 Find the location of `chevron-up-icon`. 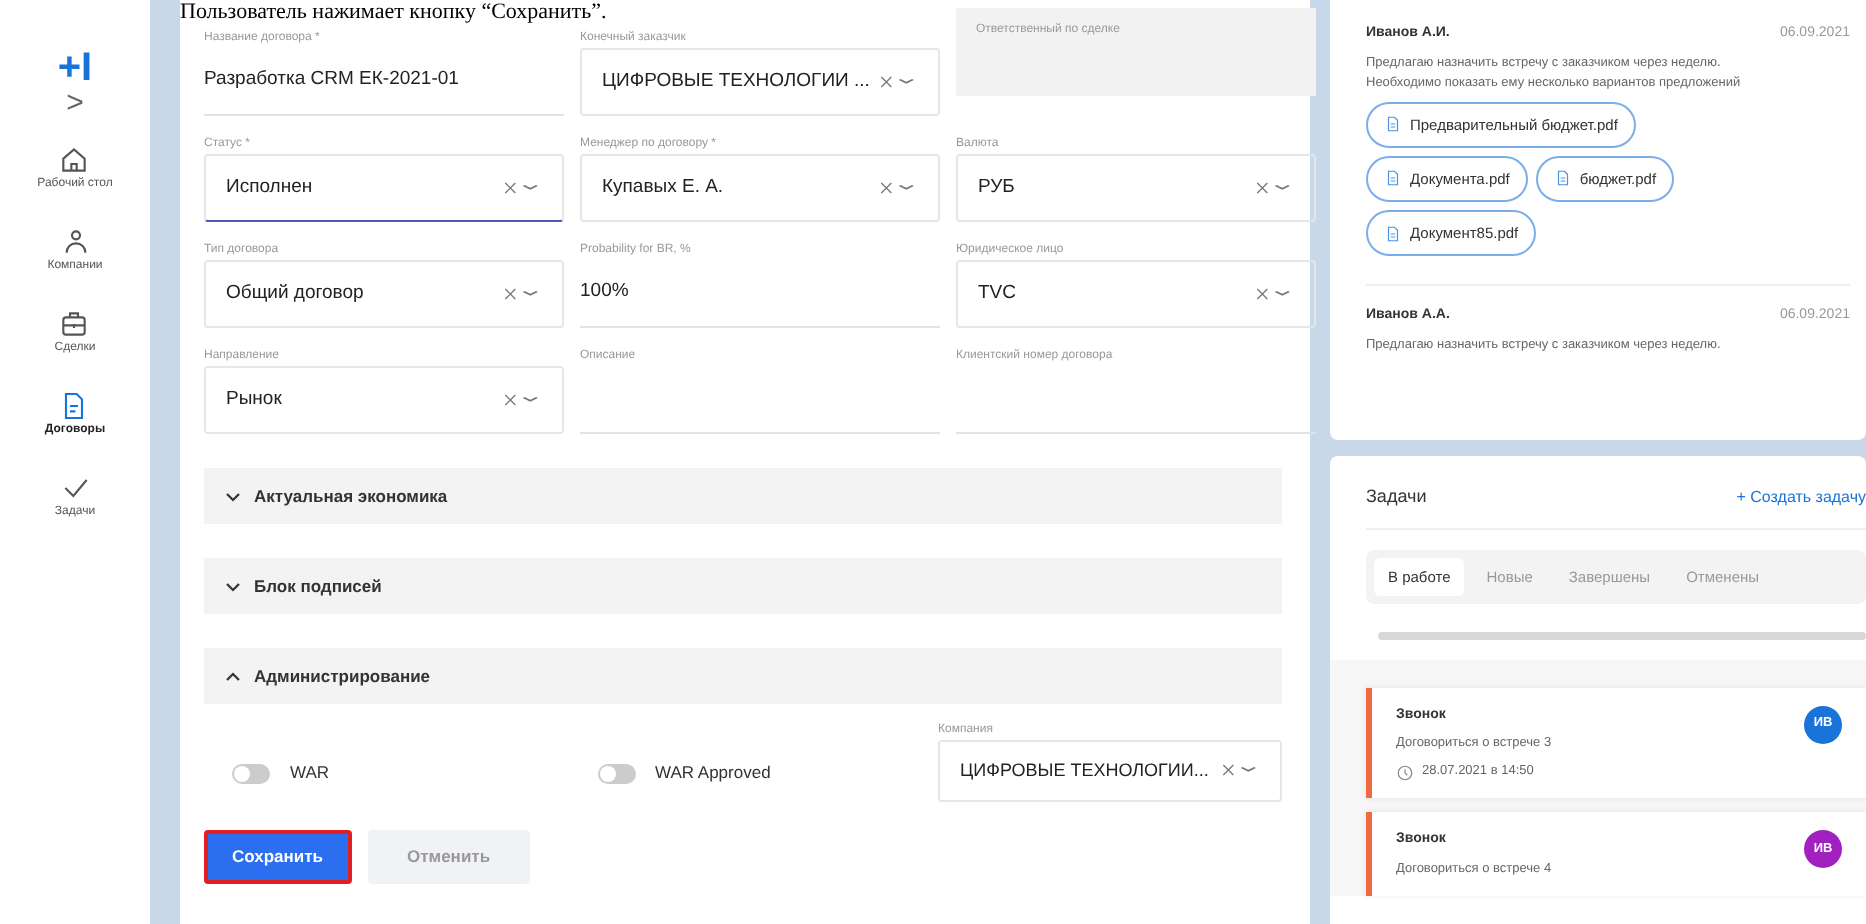

chevron-up-icon is located at coordinates (233, 676).